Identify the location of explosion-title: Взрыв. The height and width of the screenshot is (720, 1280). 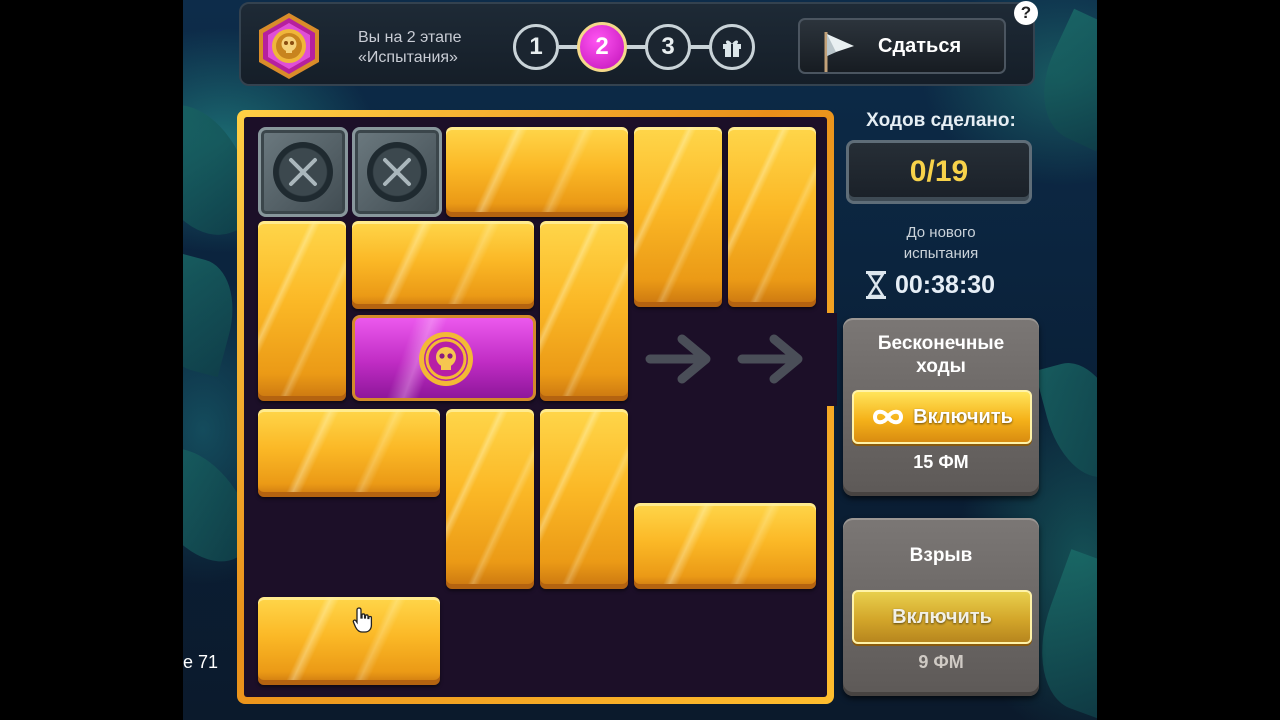
(941, 555).